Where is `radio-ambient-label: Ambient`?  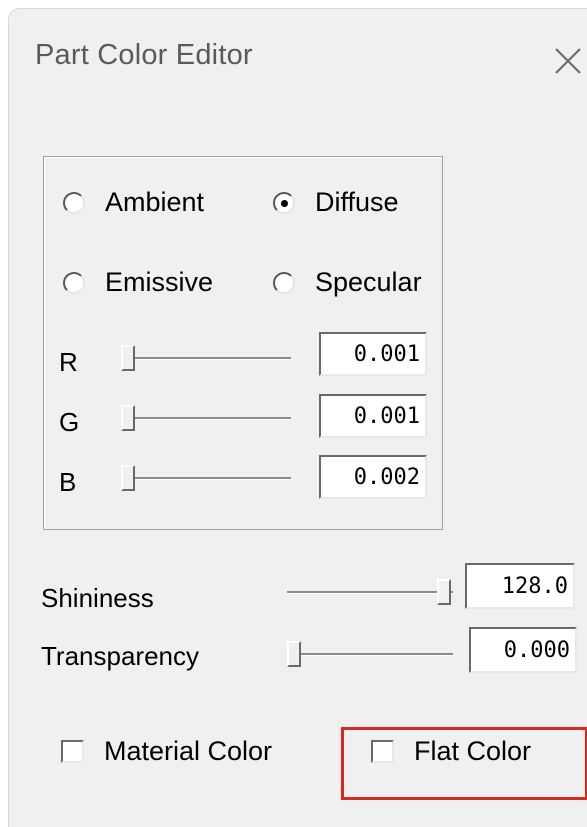
radio-ambient-label: Ambient is located at coordinates (155, 202).